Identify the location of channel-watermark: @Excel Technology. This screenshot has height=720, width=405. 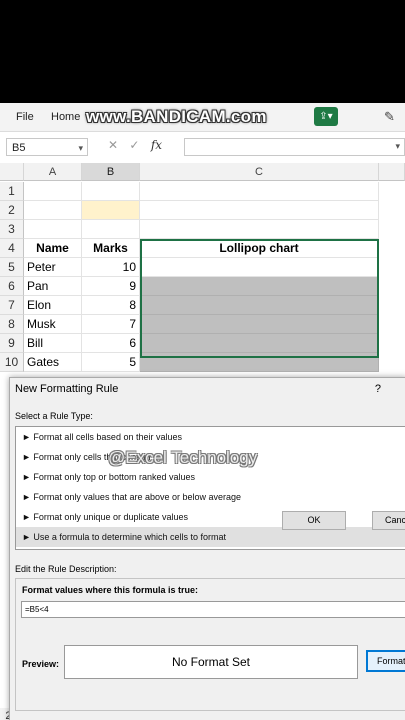
(183, 457).